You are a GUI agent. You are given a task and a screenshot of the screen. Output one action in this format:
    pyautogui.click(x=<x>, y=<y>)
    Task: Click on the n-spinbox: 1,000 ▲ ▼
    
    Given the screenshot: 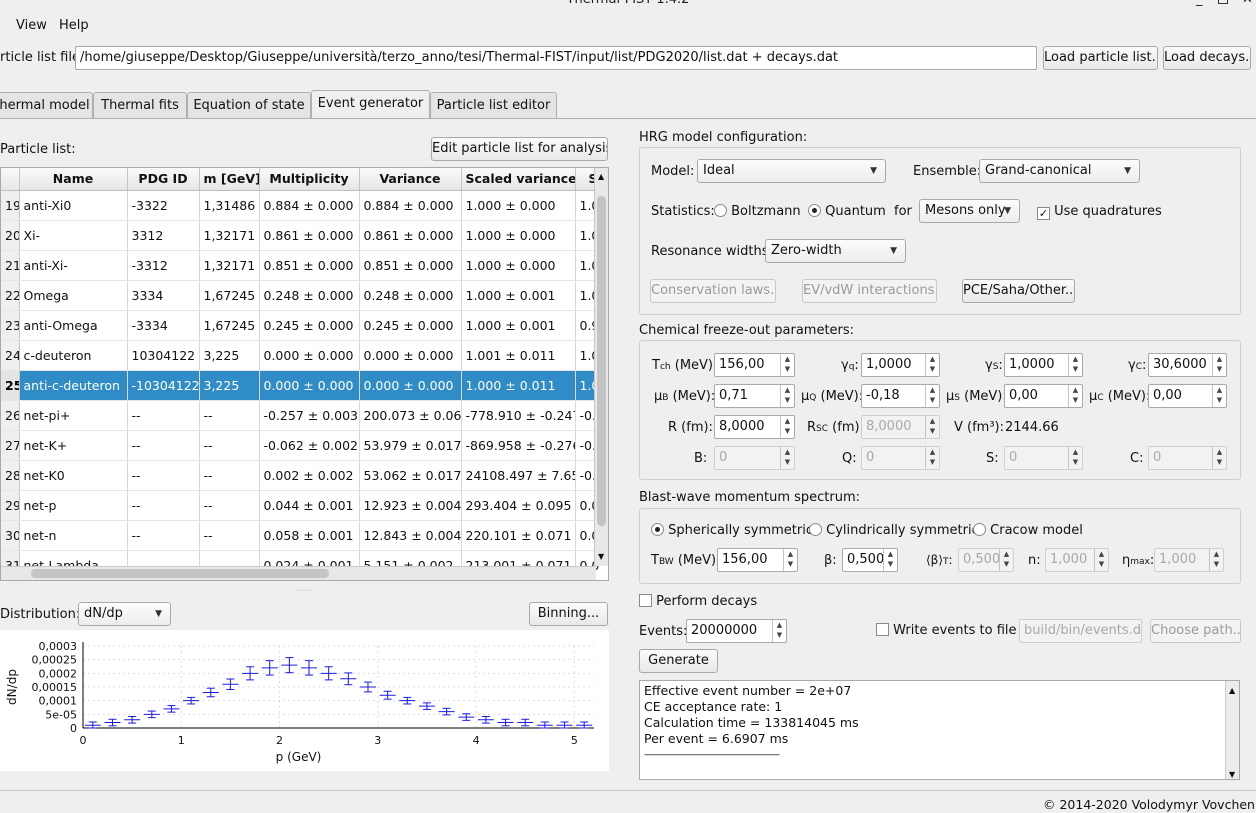 What is the action you would take?
    pyautogui.click(x=1077, y=560)
    